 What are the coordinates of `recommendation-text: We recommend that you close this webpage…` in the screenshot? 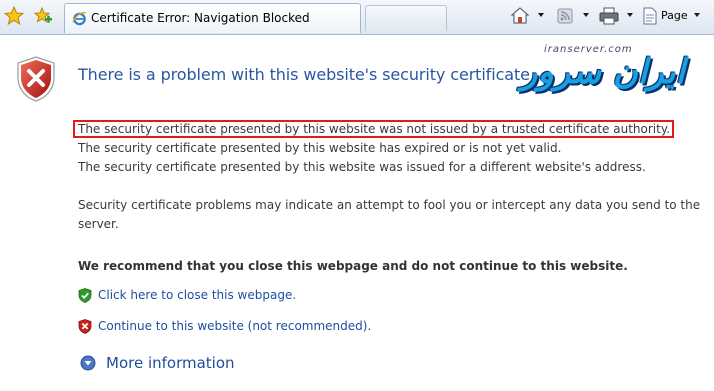 It's located at (353, 266).